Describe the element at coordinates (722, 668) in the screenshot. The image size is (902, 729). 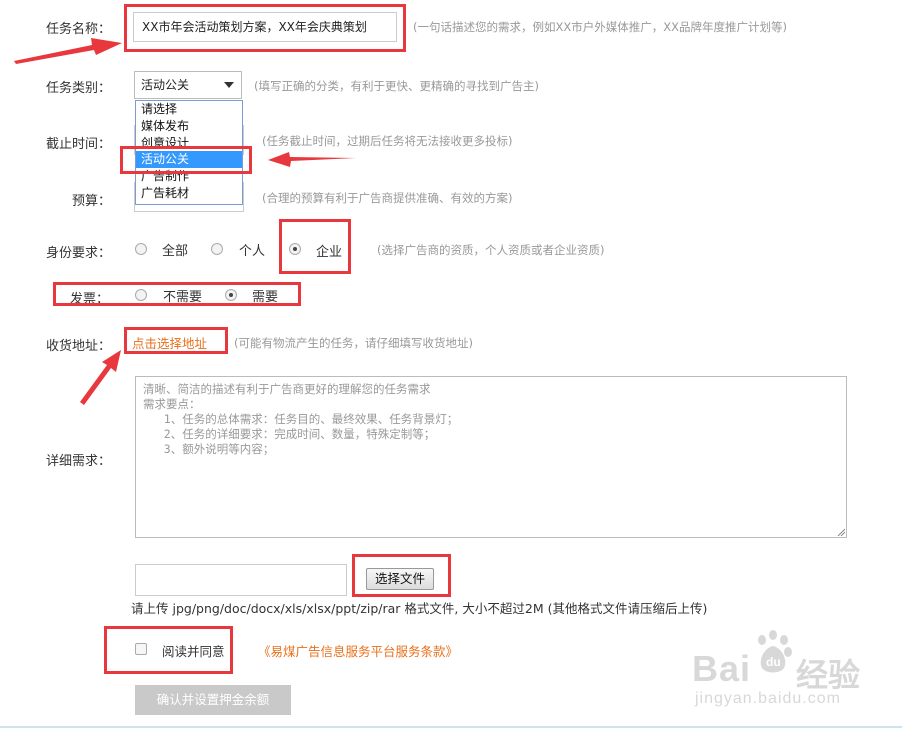
I see `watermark-brand-left: Bai` at that location.